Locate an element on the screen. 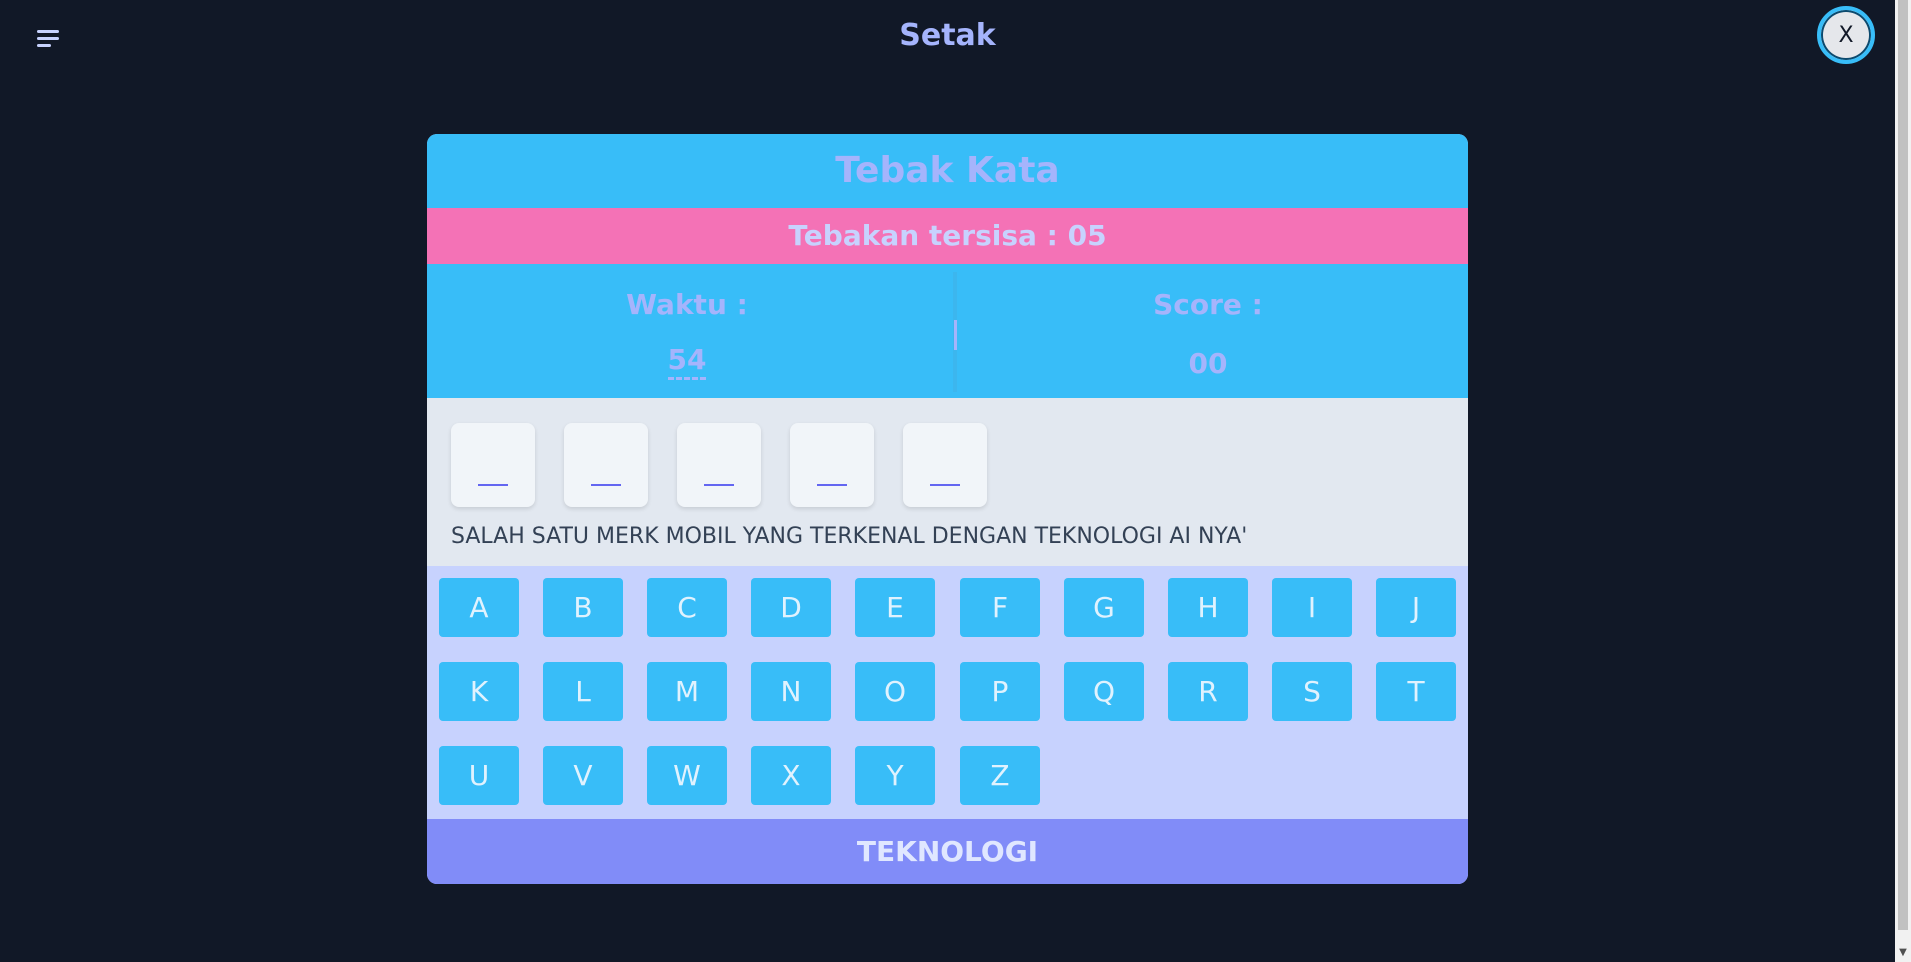  letter-key-w: W is located at coordinates (687, 775).